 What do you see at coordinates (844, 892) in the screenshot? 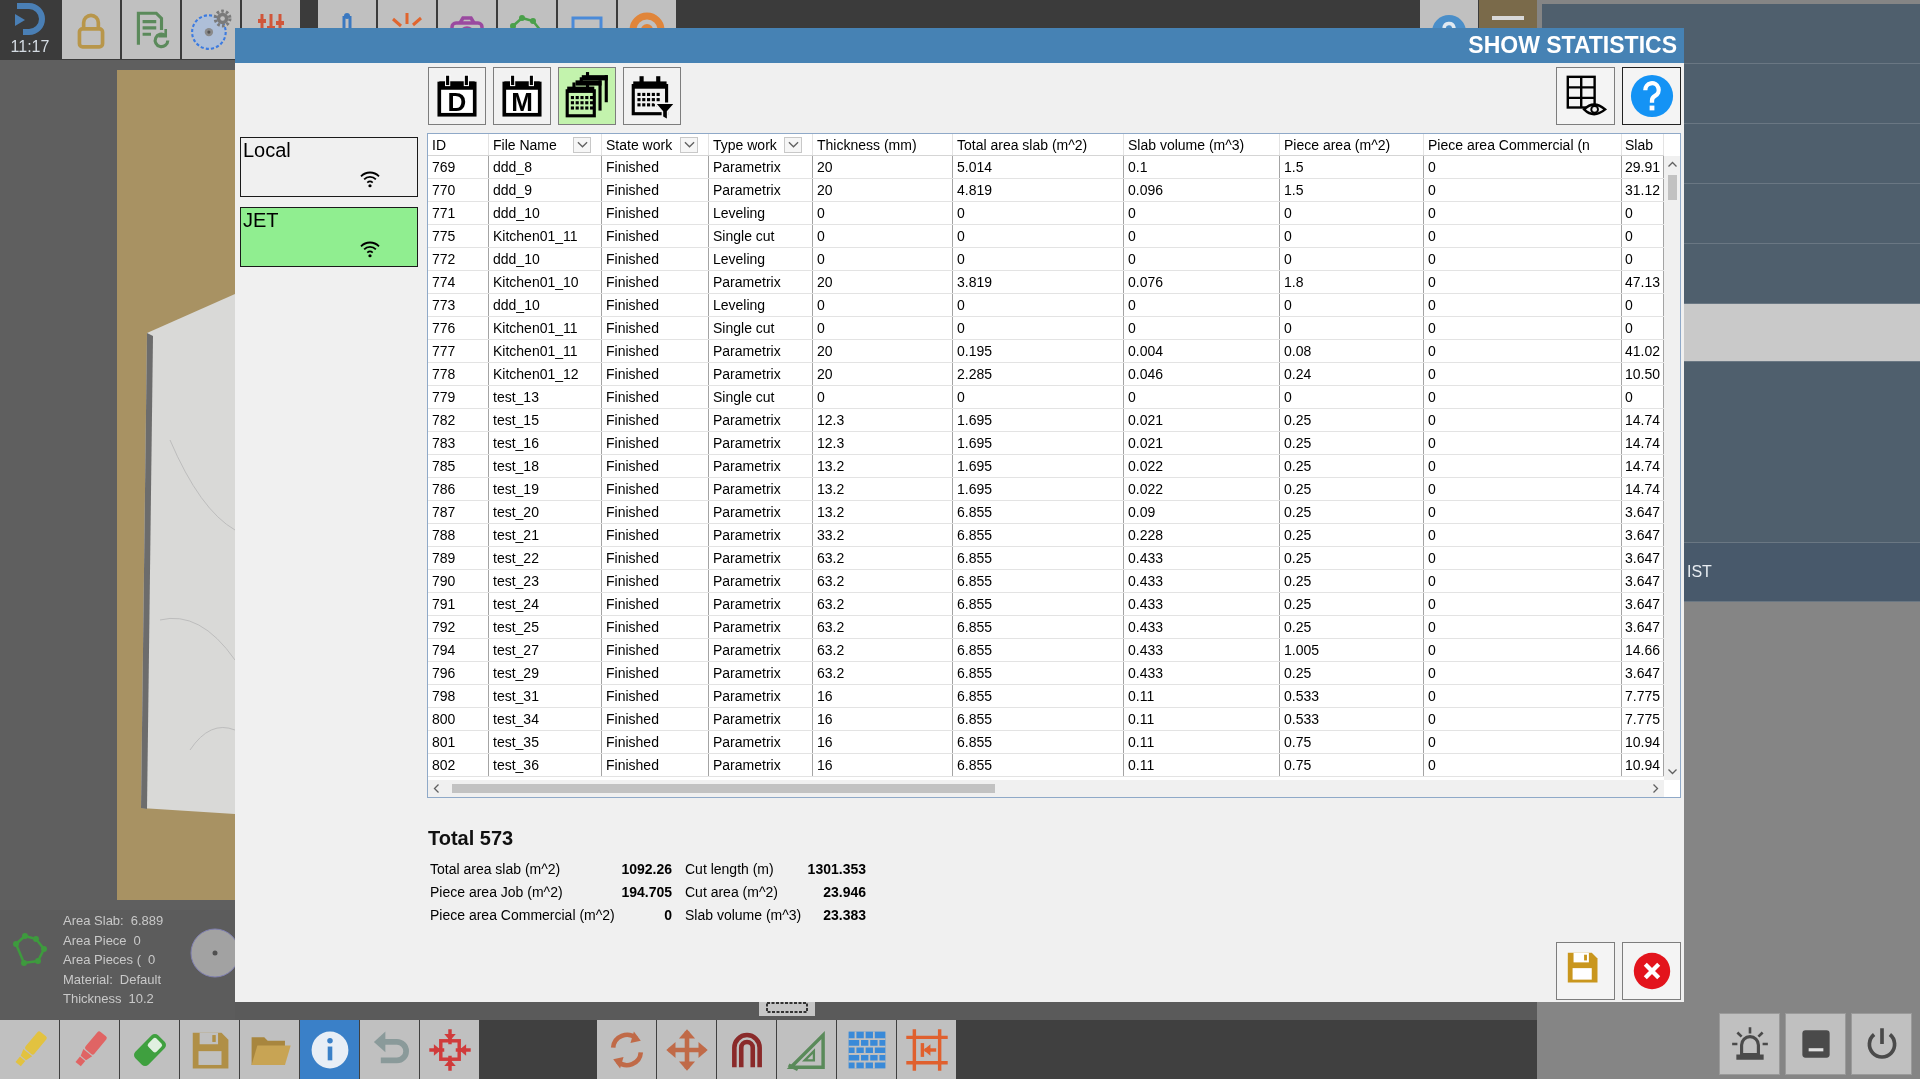
I see `stat-value: 23.946` at bounding box center [844, 892].